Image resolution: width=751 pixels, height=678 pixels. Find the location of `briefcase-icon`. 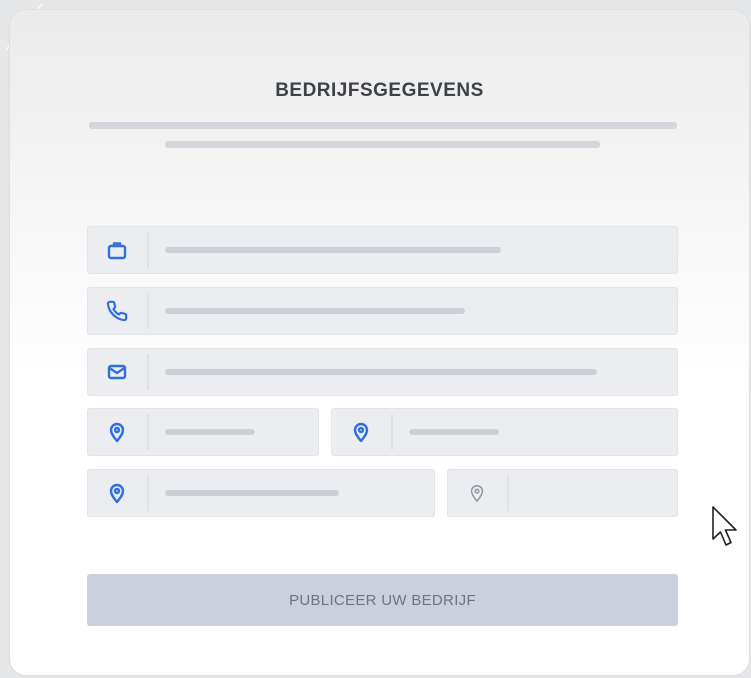

briefcase-icon is located at coordinates (117, 250).